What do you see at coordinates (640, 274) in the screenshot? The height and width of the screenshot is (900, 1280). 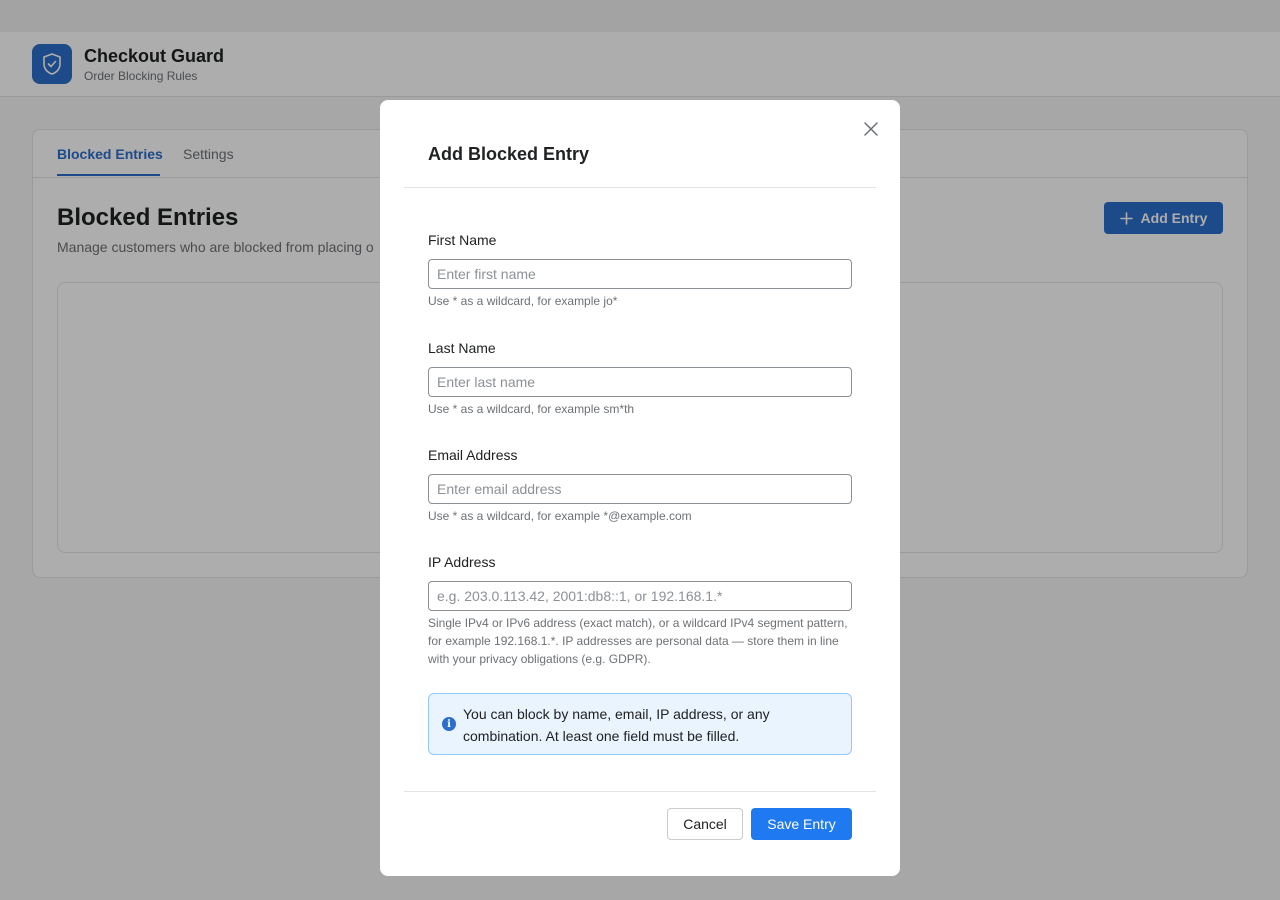 I see `first-name-input` at bounding box center [640, 274].